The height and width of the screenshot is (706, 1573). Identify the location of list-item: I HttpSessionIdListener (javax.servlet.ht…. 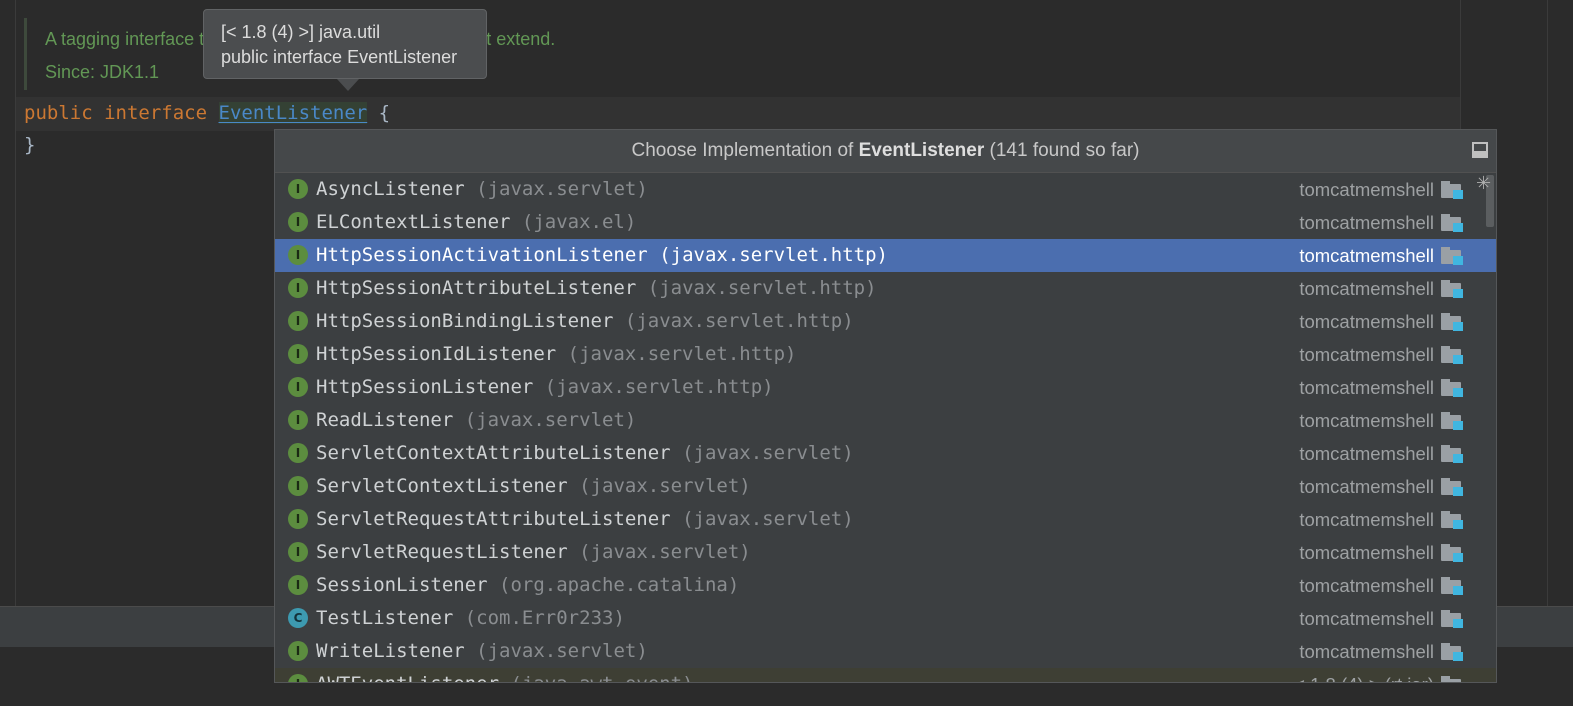
(885, 354).